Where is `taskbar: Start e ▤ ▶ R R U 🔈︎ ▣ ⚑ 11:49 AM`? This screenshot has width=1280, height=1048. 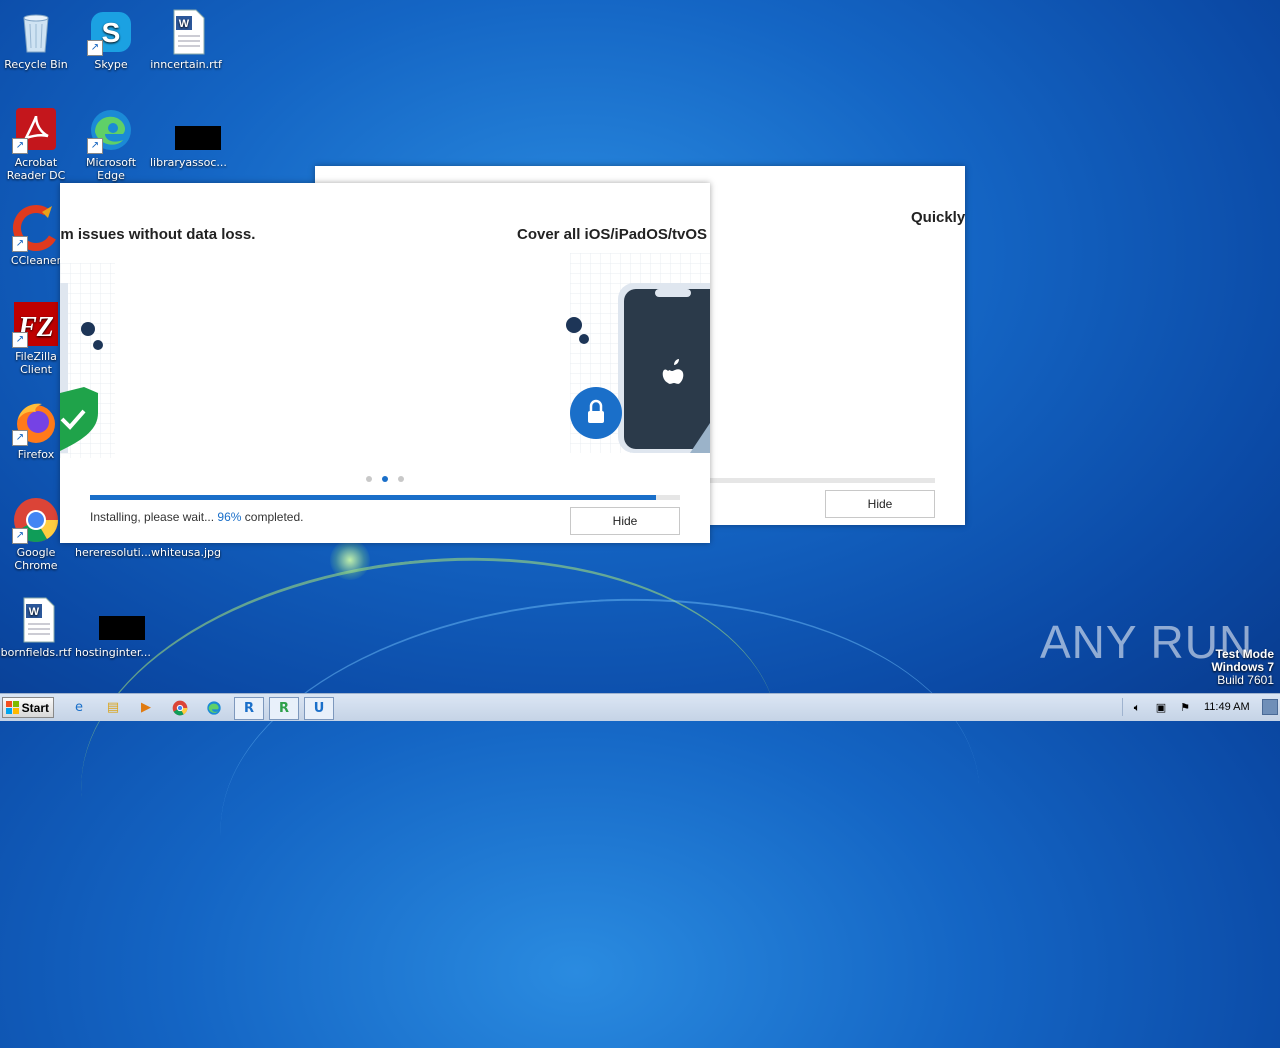
taskbar: Start e ▤ ▶ R R U 🔈︎ ▣ ⚑ 11:49 AM is located at coordinates (640, 707).